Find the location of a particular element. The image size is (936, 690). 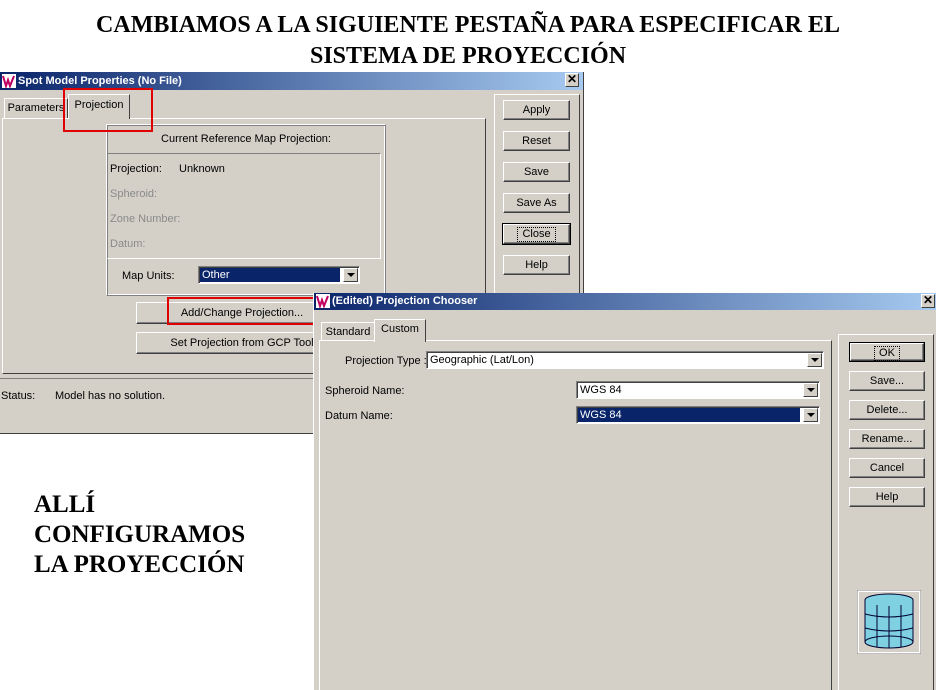

tab-standard: Standard is located at coordinates (348, 331).